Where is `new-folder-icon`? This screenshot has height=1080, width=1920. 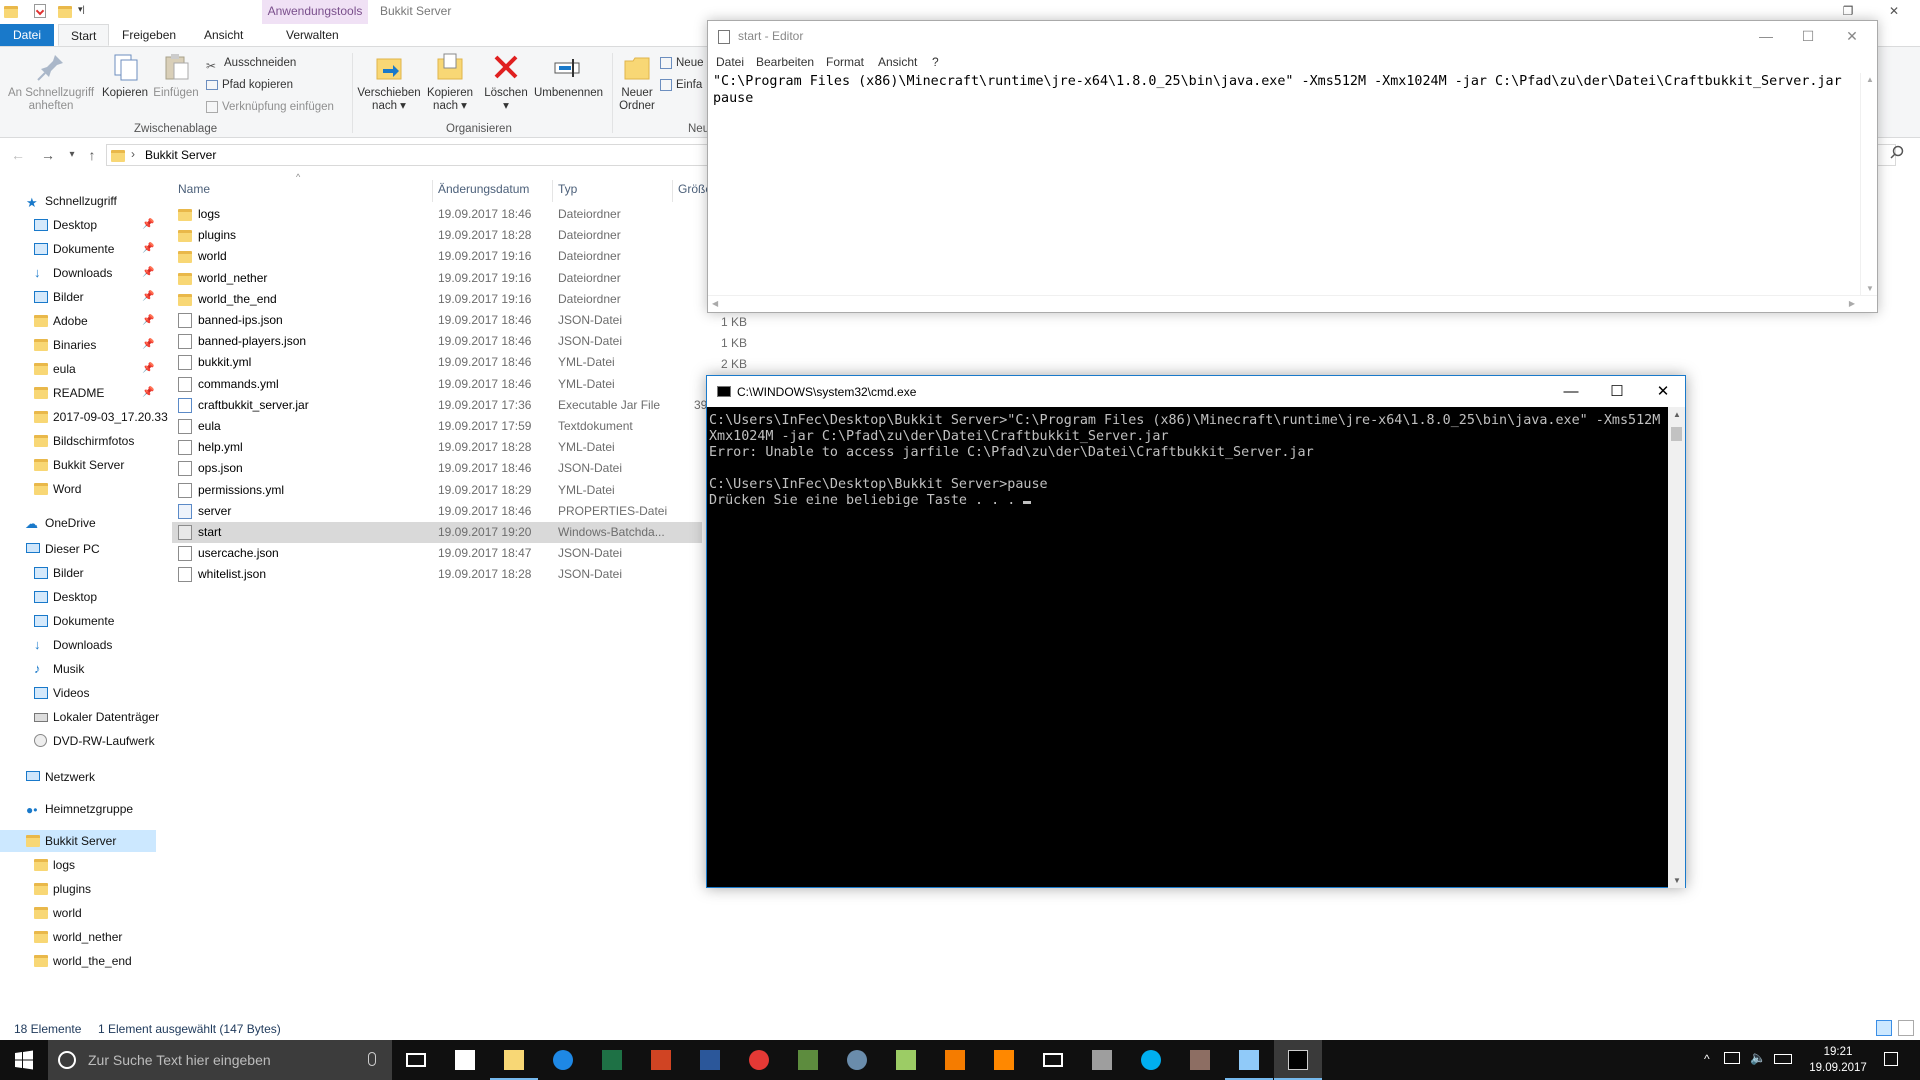 new-folder-icon is located at coordinates (66, 12).